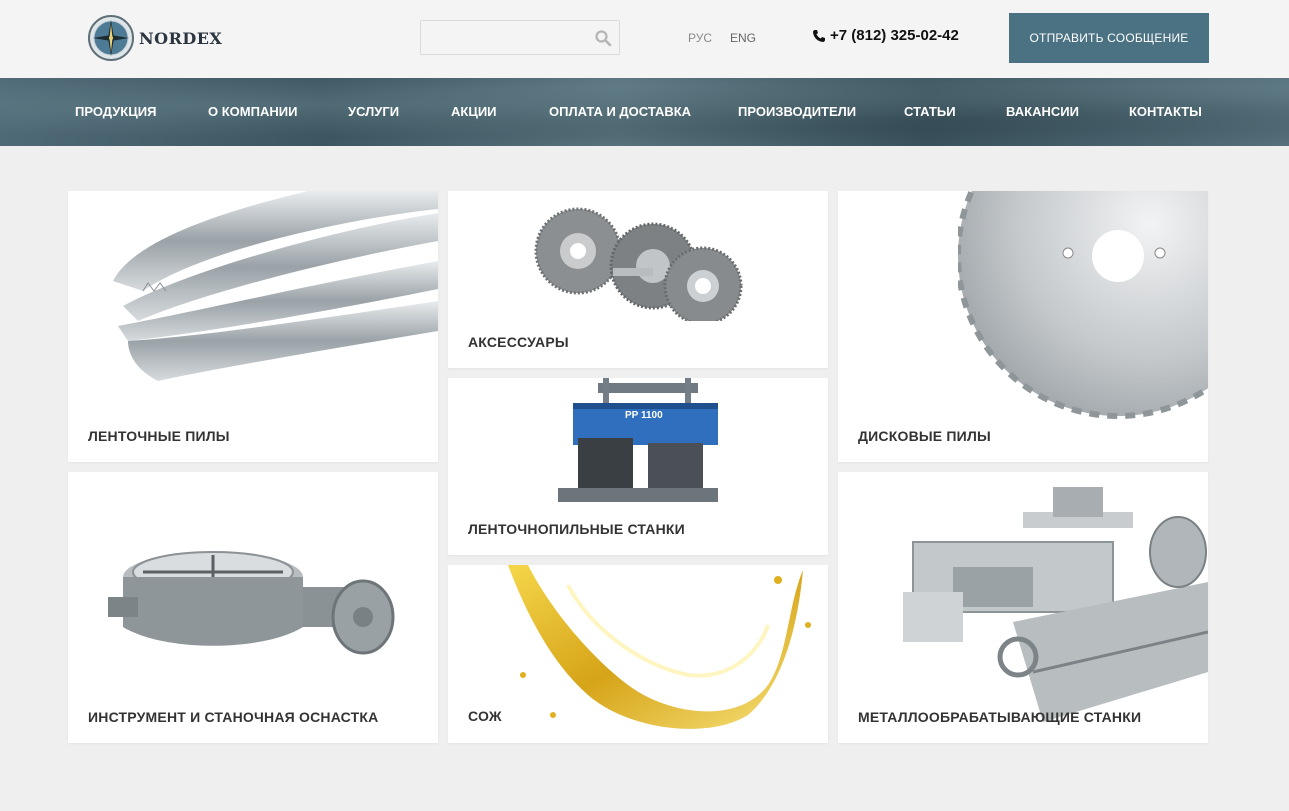 The image size is (1289, 811). I want to click on tile-label: СОЖ, so click(485, 716).